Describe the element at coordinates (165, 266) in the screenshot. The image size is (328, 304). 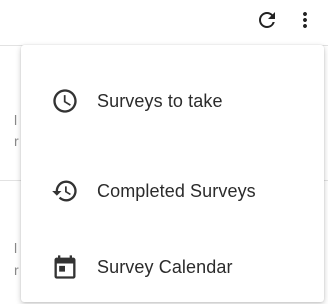
I see `menu-item-label: Survey Calendar` at that location.